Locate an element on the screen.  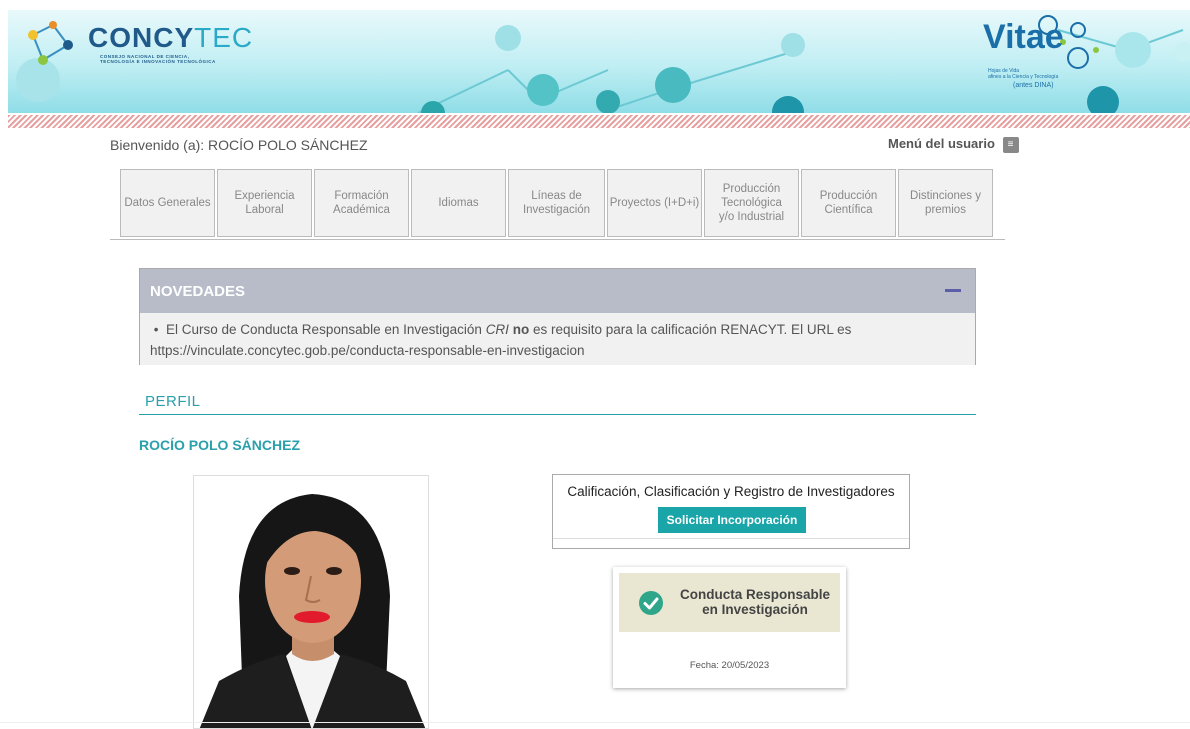
user-menu-button: Menú del usuario ≡ is located at coordinates (953, 144).